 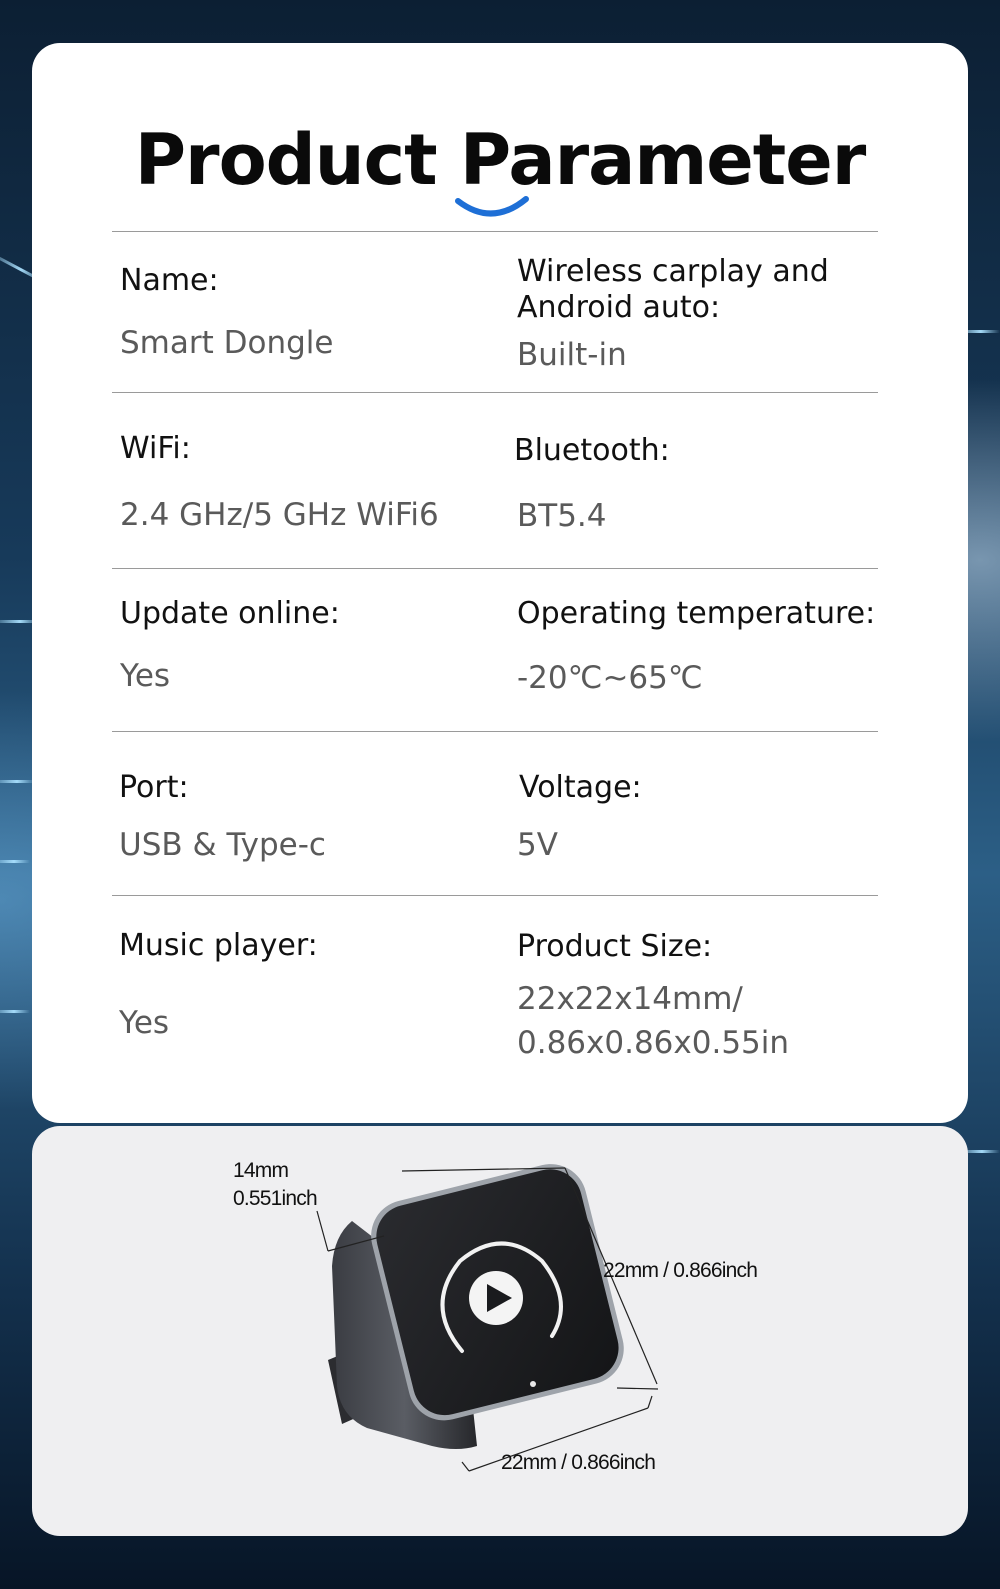 I want to click on smile-curve-icon, so click(x=492, y=206).